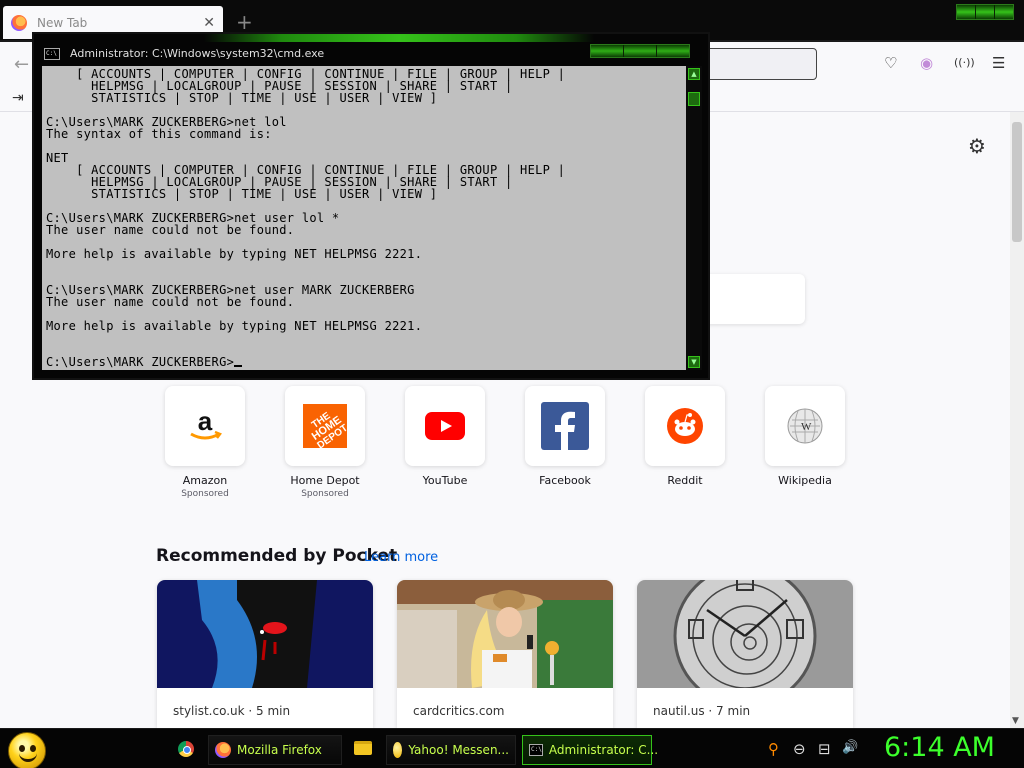  I want to click on taskbar-firefox: Mozilla Firefox, so click(275, 750).